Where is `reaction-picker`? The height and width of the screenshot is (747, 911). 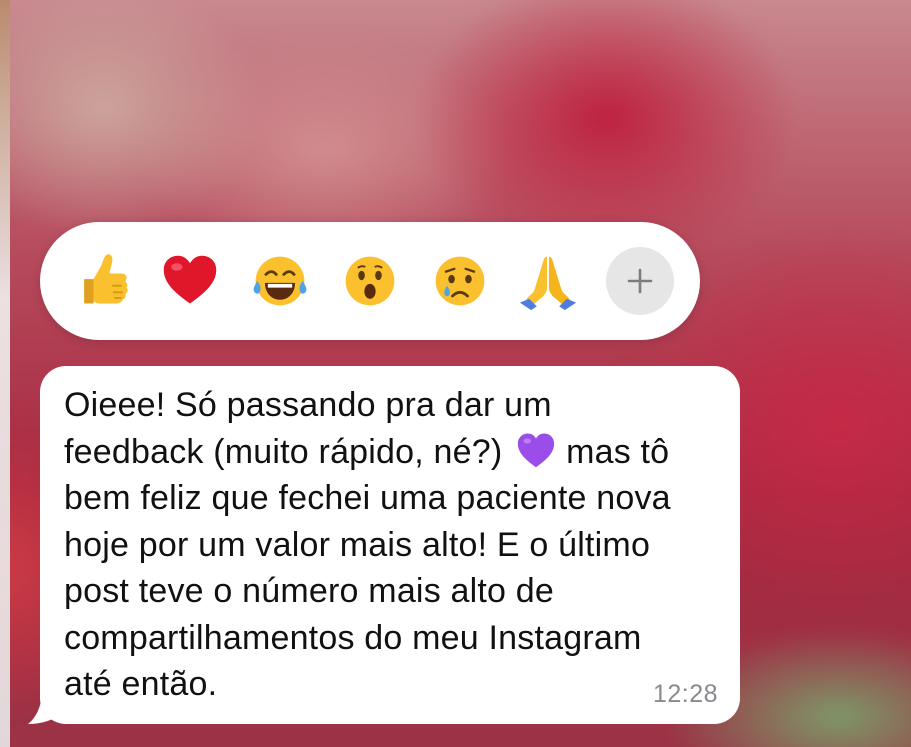 reaction-picker is located at coordinates (370, 281).